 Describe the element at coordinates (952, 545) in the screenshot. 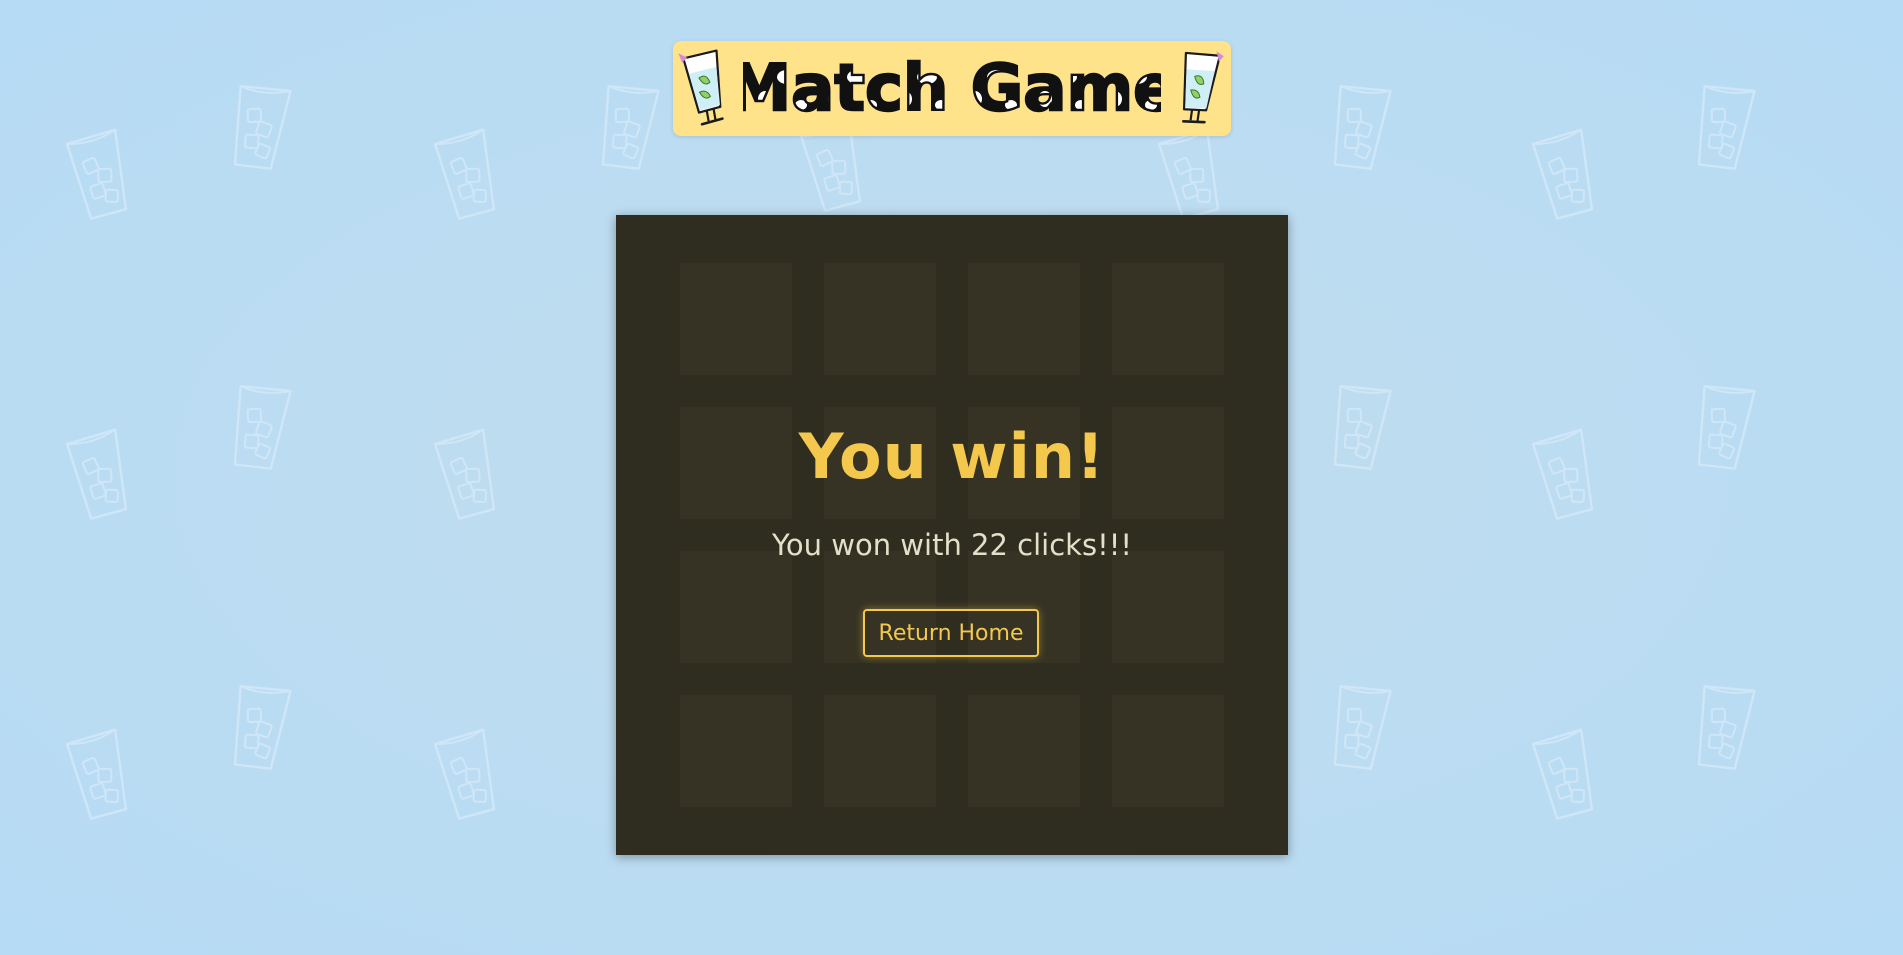

I see `win-message: You won with 22 clicks!!!` at that location.